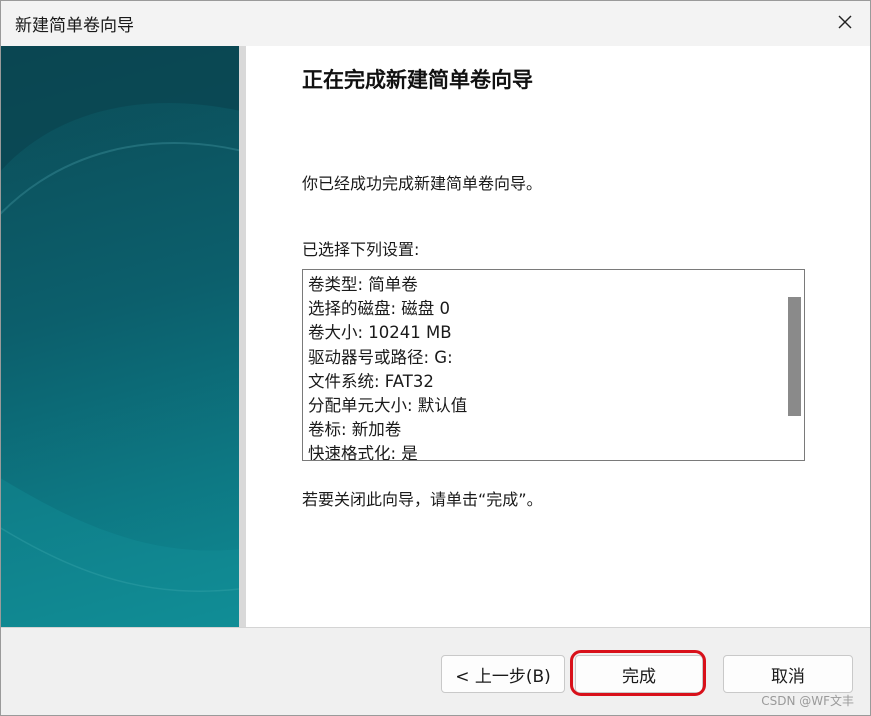 The height and width of the screenshot is (716, 871). I want to click on cancel-button: 取消, so click(788, 674).